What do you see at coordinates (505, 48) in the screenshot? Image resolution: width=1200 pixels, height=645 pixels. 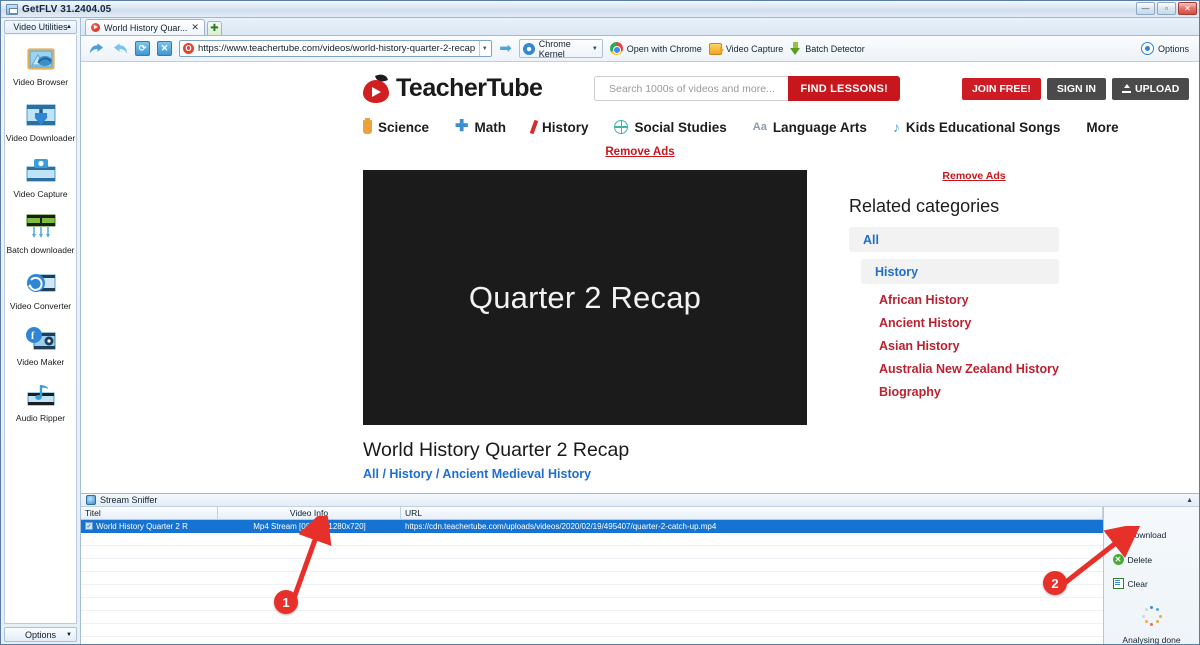 I see `go-button: ➡` at bounding box center [505, 48].